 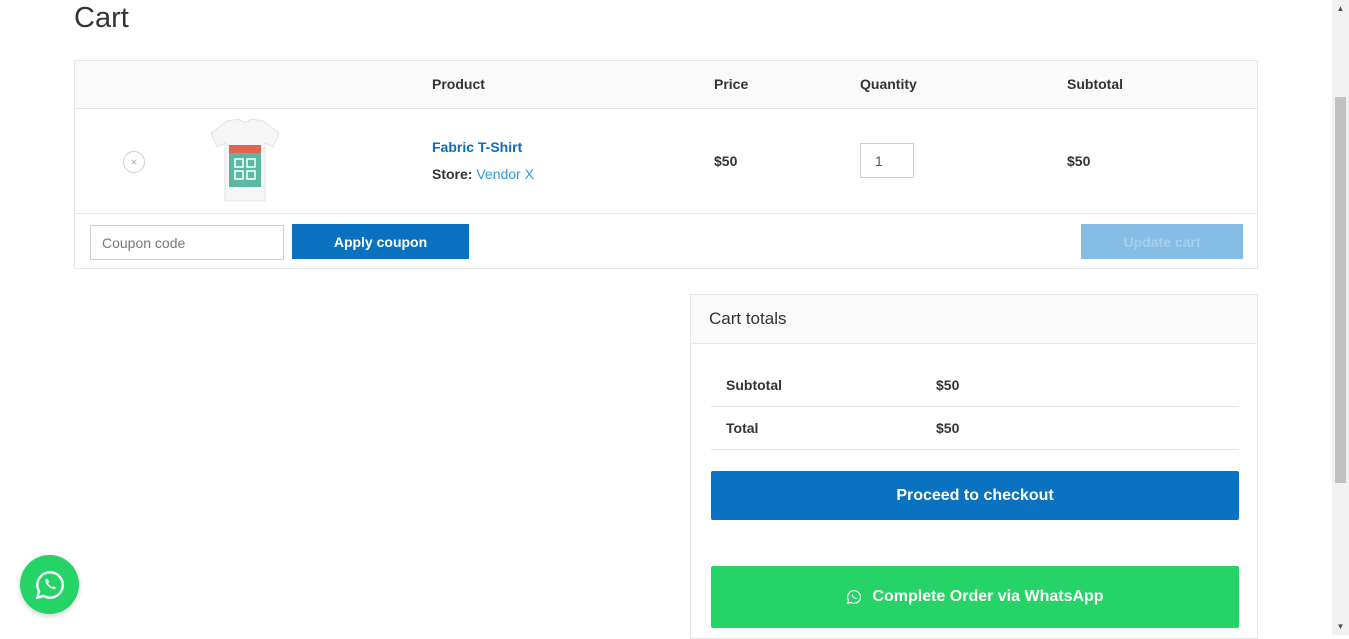 What do you see at coordinates (1162, 241) in the screenshot?
I see `update-cart-button: Update cart` at bounding box center [1162, 241].